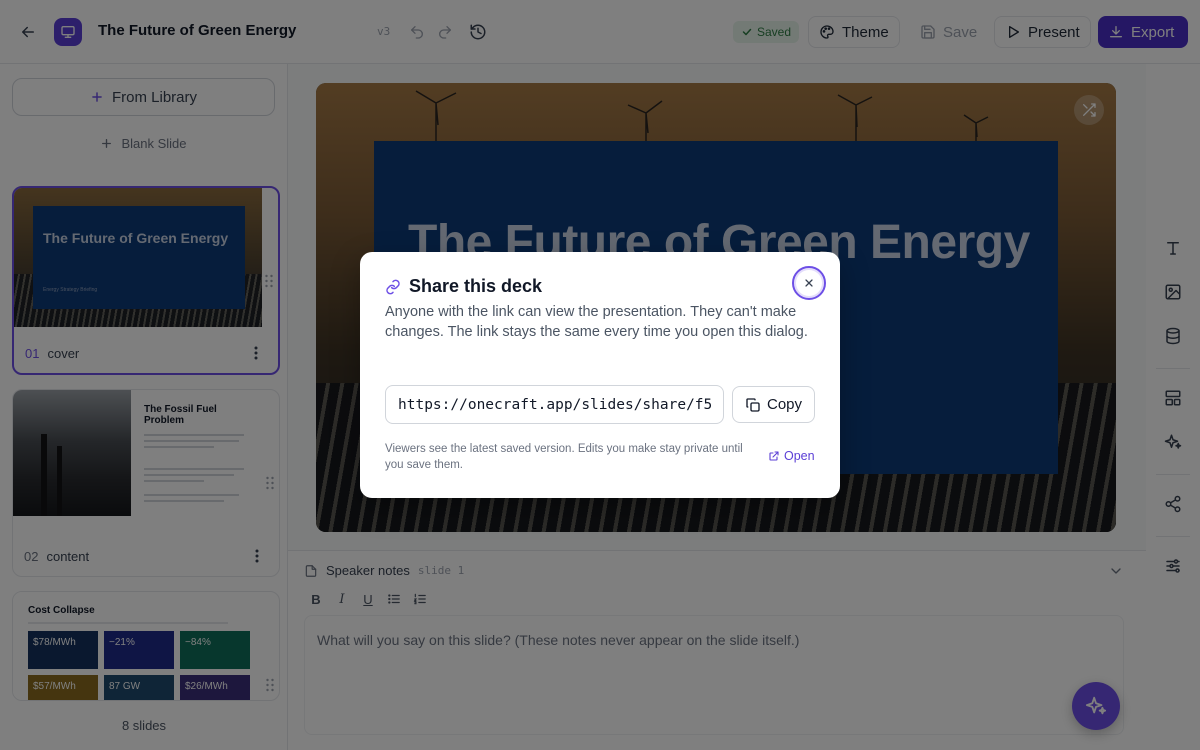 This screenshot has width=1200, height=750. I want to click on open-link: Open, so click(791, 456).